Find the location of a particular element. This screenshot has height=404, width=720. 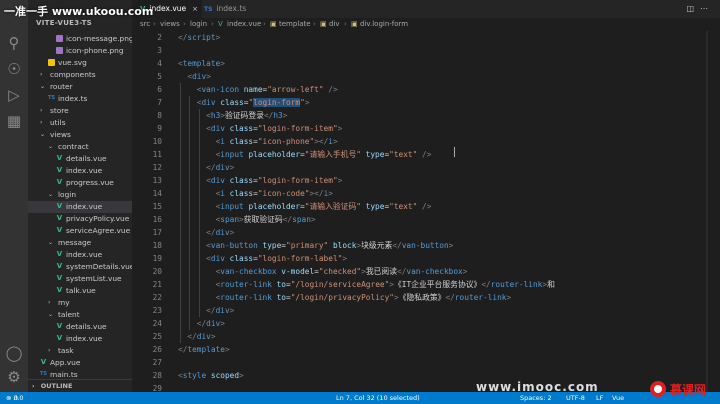

tree-item: › my is located at coordinates (80, 303).